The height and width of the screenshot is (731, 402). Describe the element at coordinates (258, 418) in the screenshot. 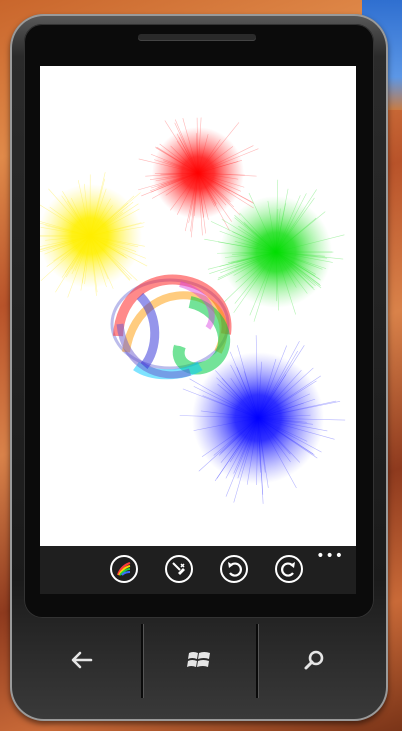

I see `blue-splat` at that location.